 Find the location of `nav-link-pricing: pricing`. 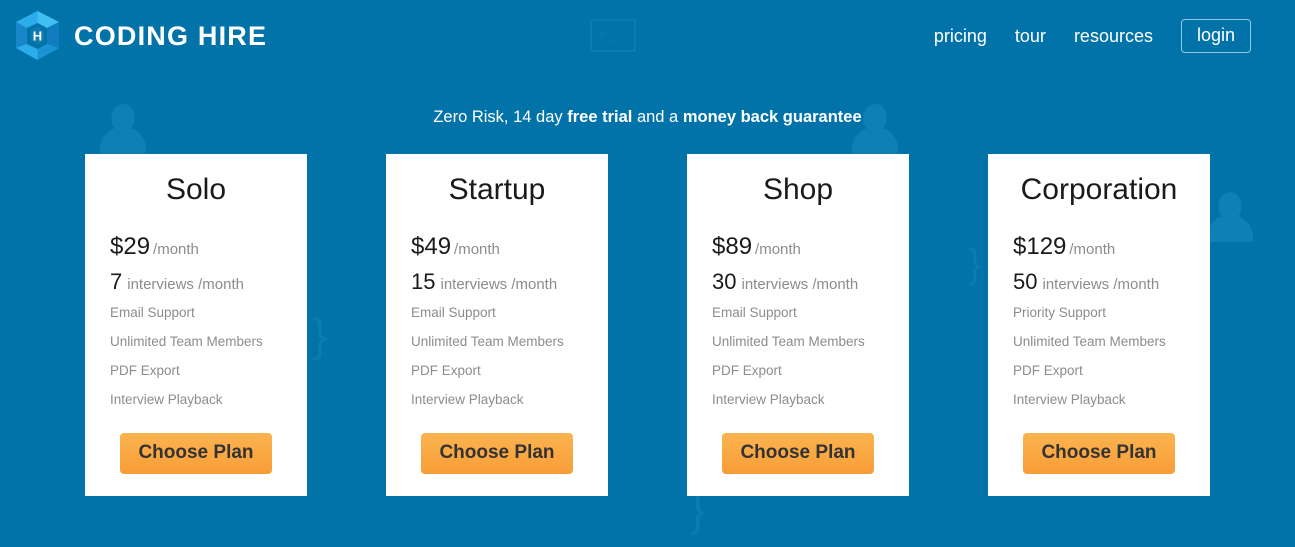

nav-link-pricing: pricing is located at coordinates (960, 36).